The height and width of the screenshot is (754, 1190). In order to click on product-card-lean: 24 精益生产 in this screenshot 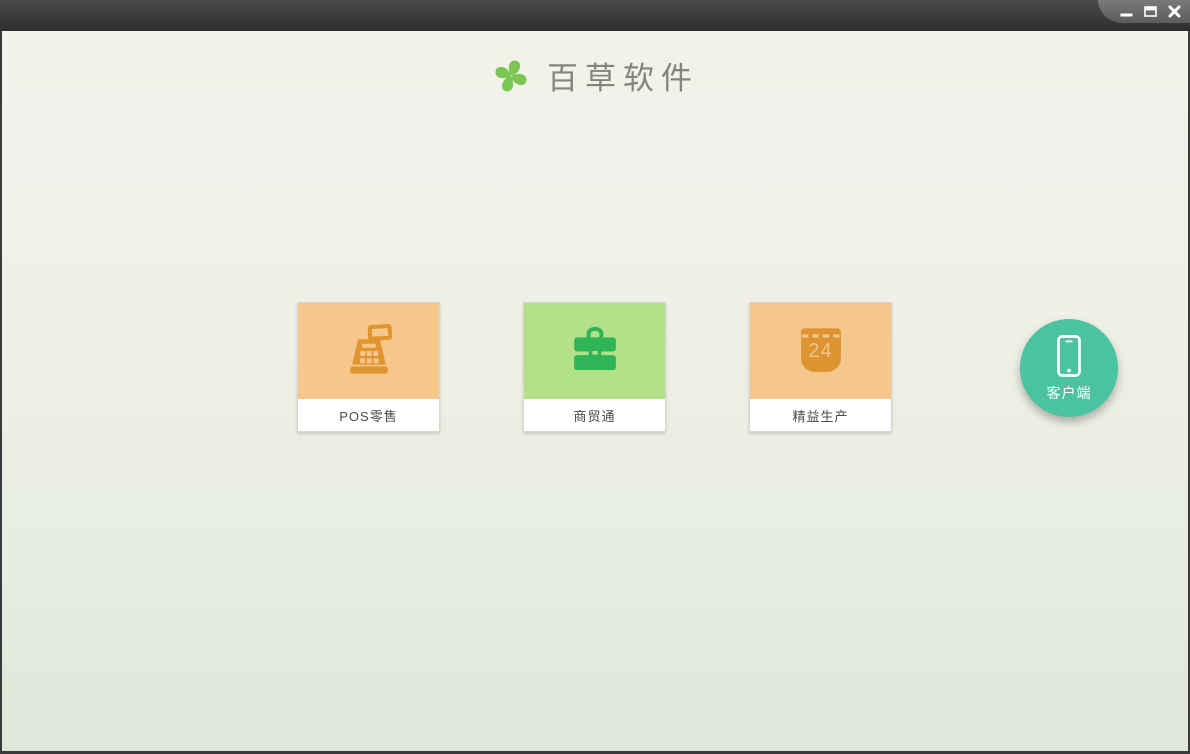, I will do `click(820, 367)`.